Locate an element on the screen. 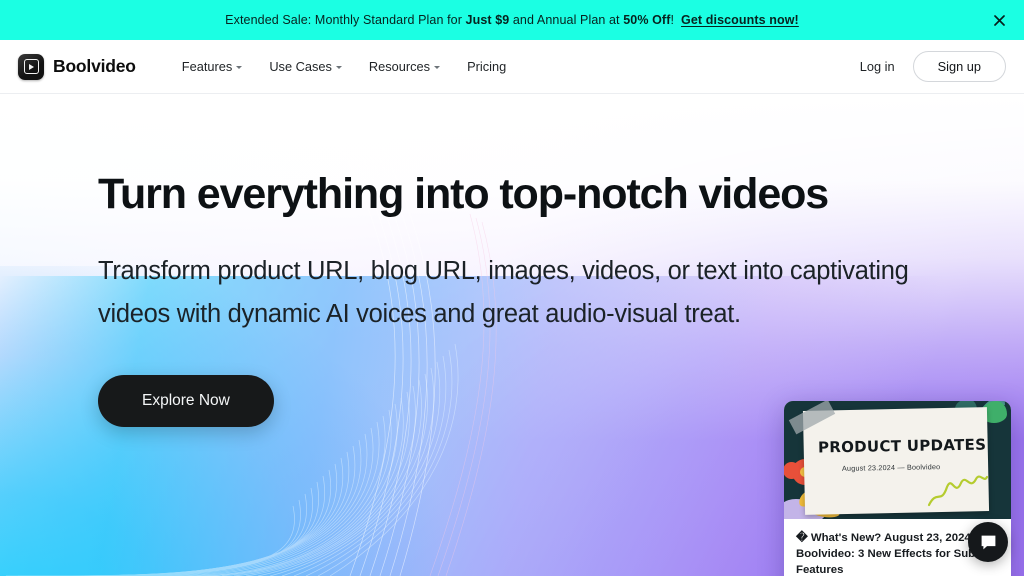  promo-prefix: Extended Sale: Monthly Standard Plan for is located at coordinates (345, 20).